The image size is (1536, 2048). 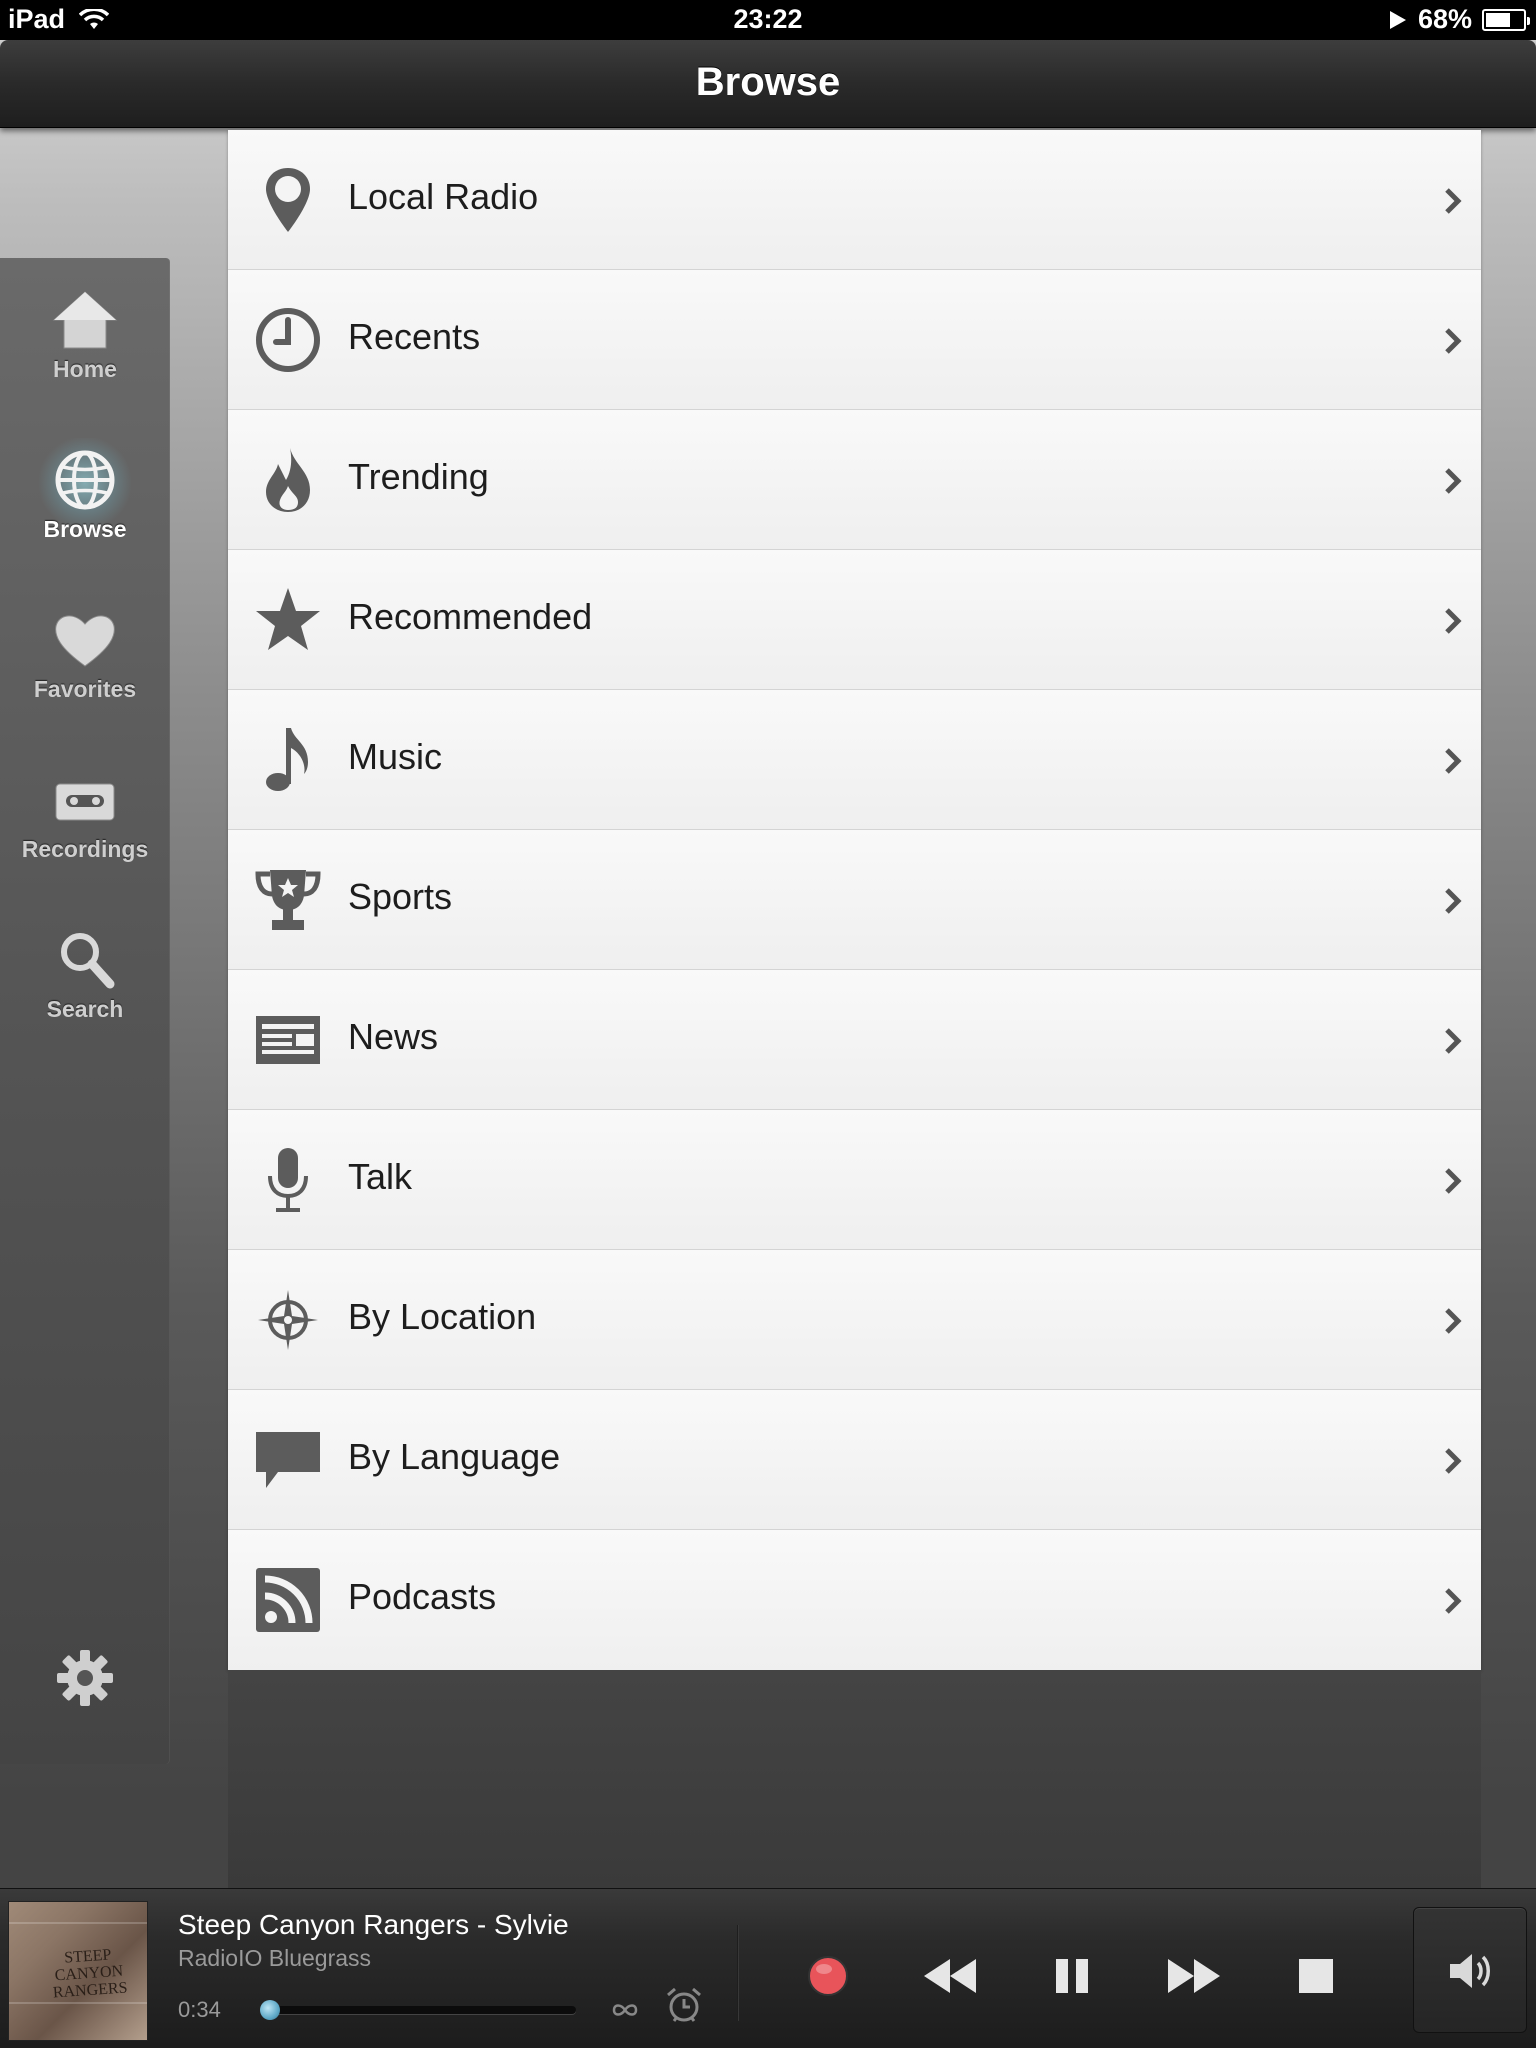 I want to click on home-icon, so click(x=85, y=320).